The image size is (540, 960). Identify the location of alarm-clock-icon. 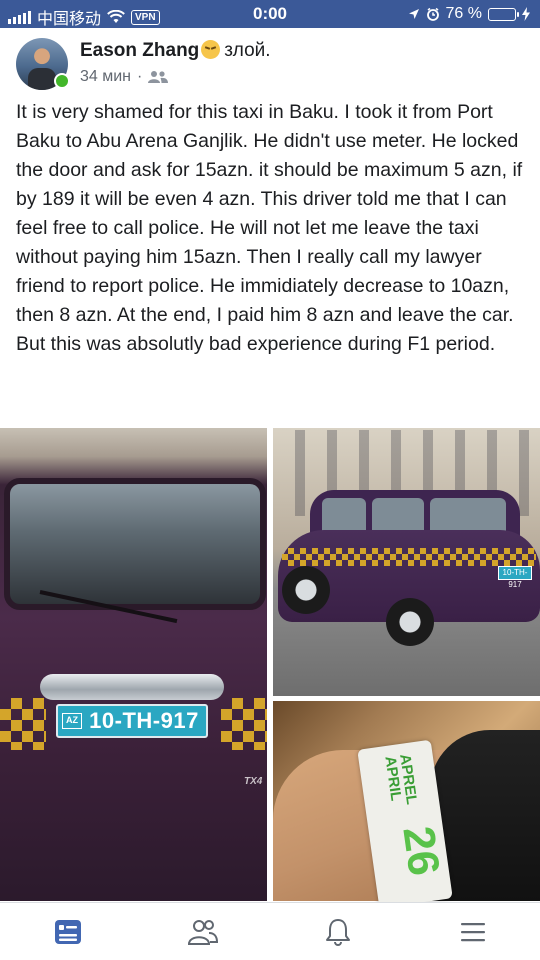
(432, 14).